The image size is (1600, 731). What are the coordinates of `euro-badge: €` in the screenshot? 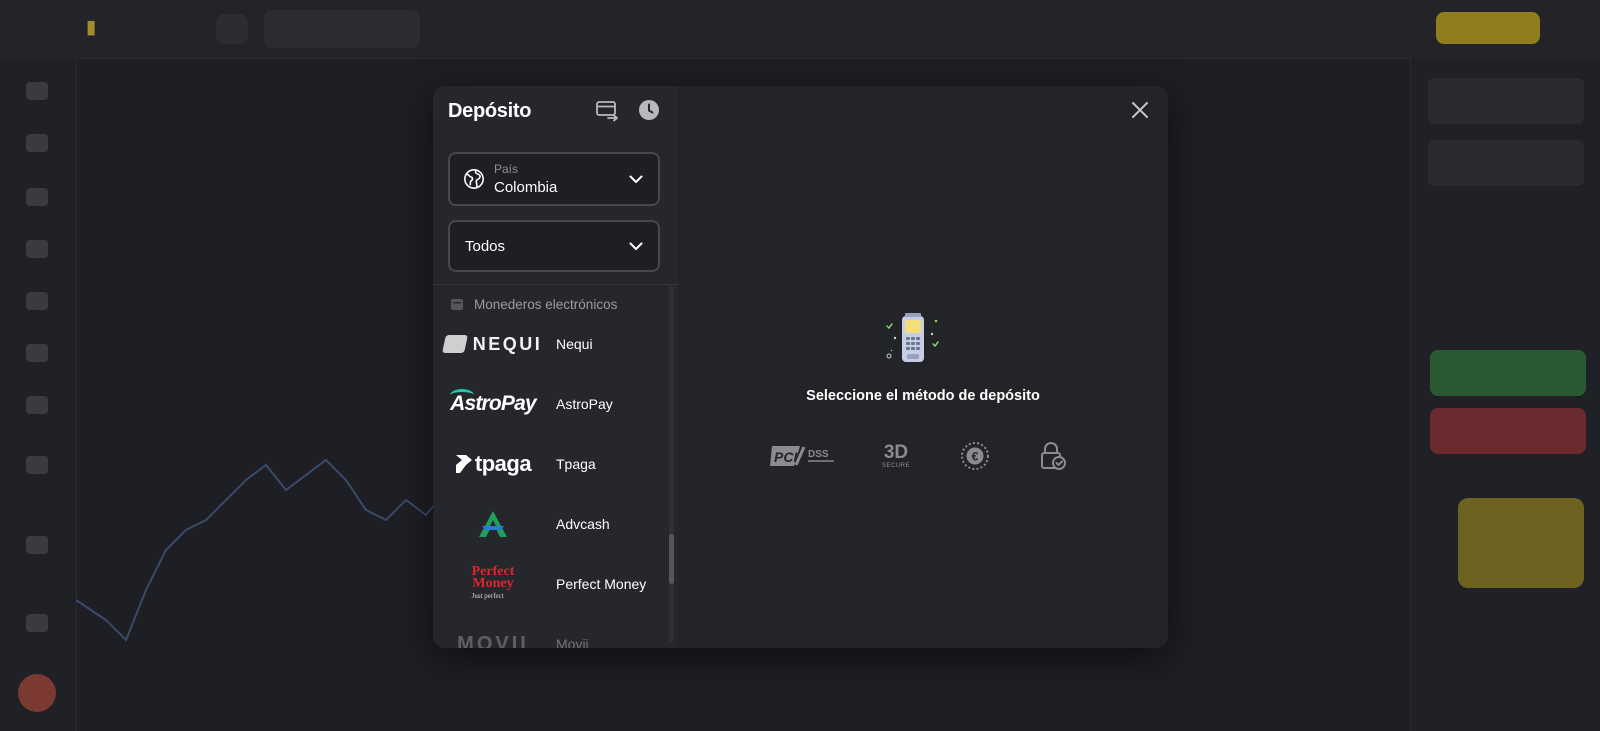 It's located at (975, 456).